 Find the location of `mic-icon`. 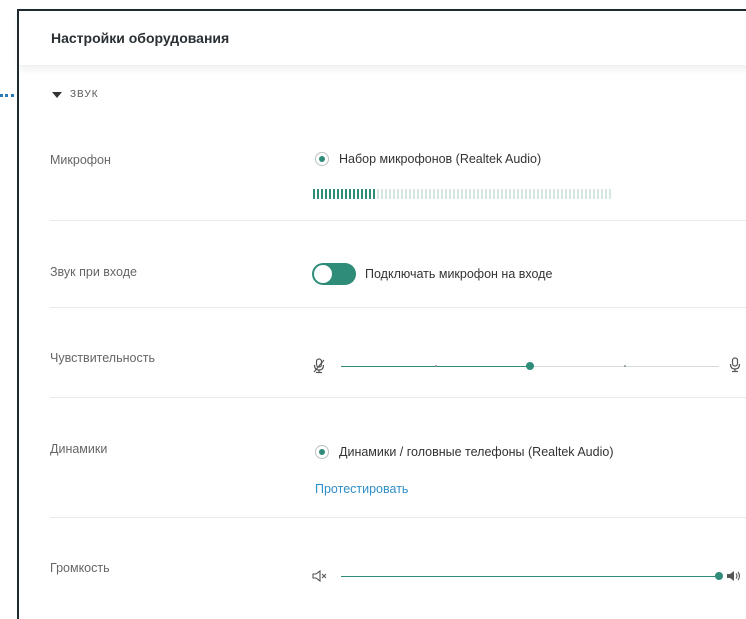

mic-icon is located at coordinates (735, 367).